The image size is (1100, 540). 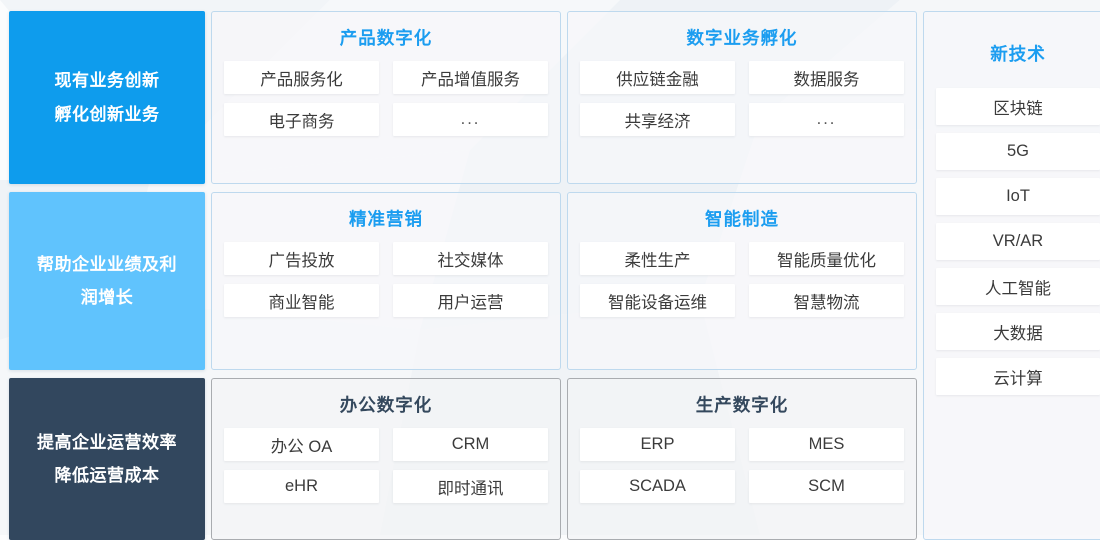 What do you see at coordinates (470, 258) in the screenshot?
I see `tile: 社交媒体` at bounding box center [470, 258].